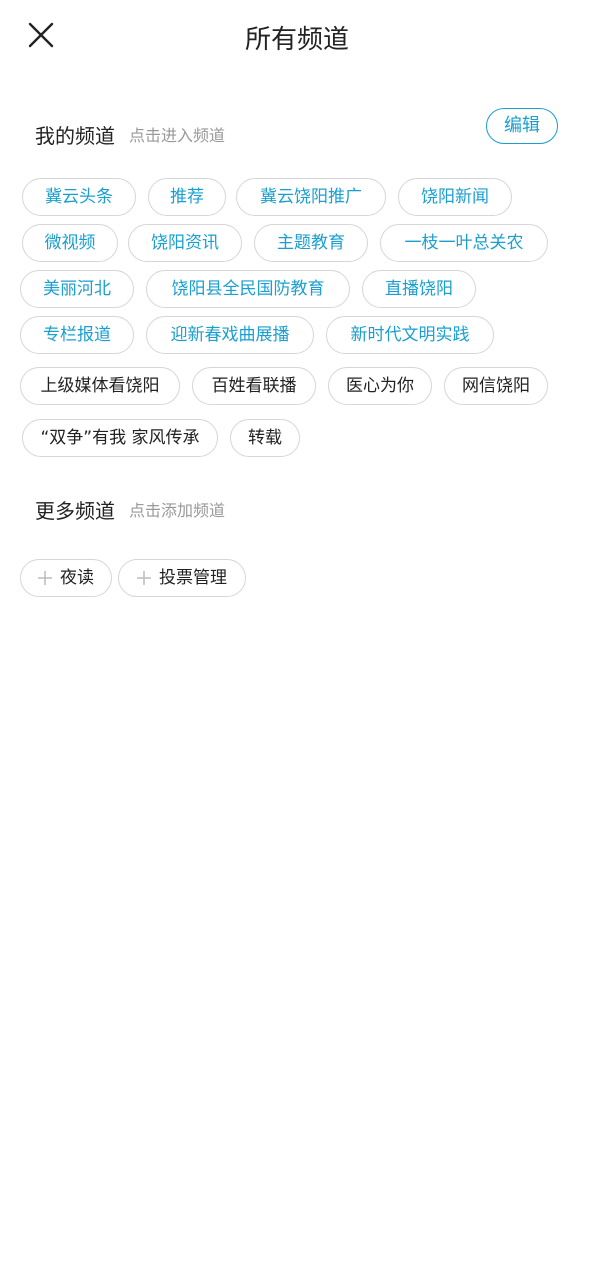 The width and height of the screenshot is (594, 1280). Describe the element at coordinates (410, 335) in the screenshot. I see `channel-chip: 新时代文明实践` at that location.